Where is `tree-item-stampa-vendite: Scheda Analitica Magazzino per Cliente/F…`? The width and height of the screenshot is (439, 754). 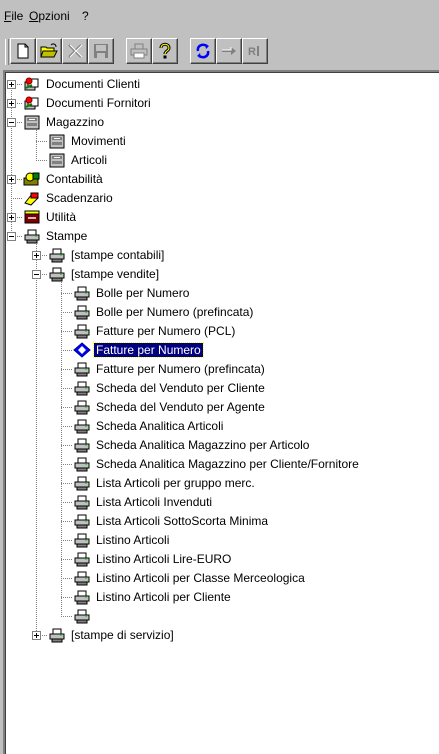 tree-item-stampa-vendite: Scheda Analitica Magazzino per Cliente/F… is located at coordinates (217, 464).